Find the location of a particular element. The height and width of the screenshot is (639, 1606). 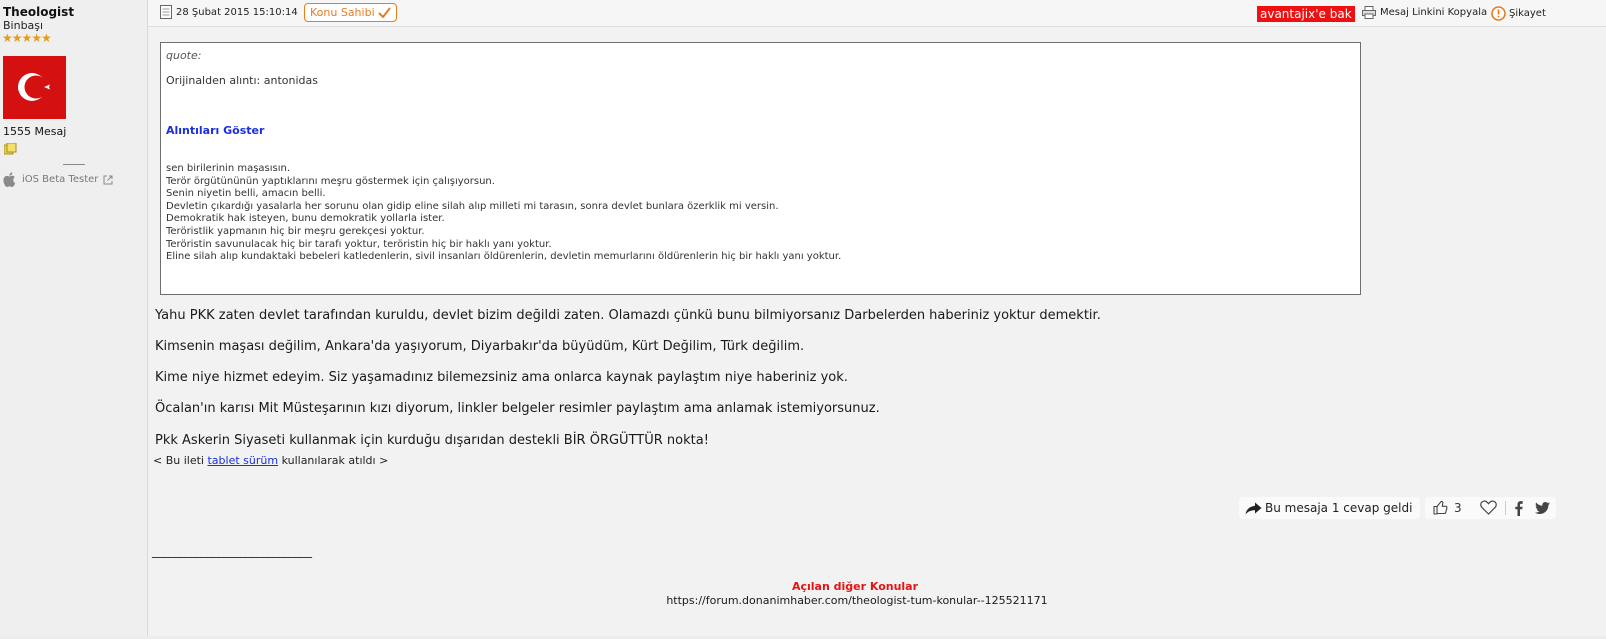

avantaj-button: avantajix'e bak is located at coordinates (1306, 14).